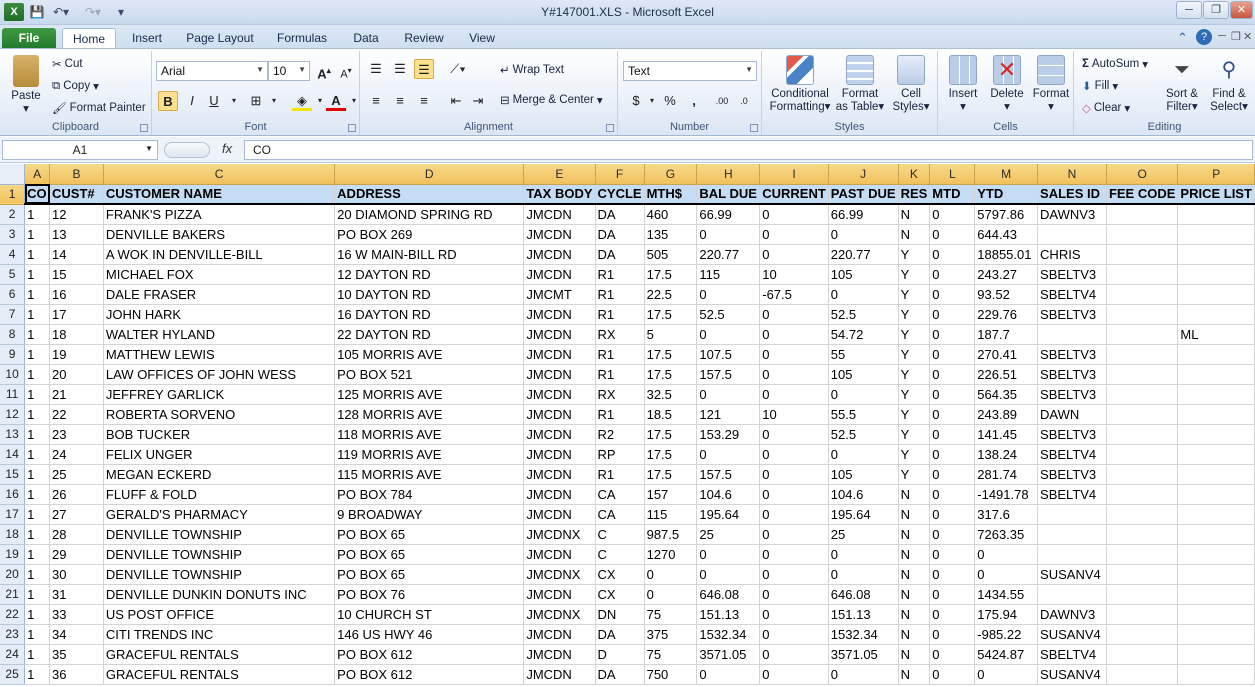 This screenshot has width=1255, height=687. What do you see at coordinates (75, 86) in the screenshot?
I see `copy-button: ⧉ Copy ▾` at bounding box center [75, 86].